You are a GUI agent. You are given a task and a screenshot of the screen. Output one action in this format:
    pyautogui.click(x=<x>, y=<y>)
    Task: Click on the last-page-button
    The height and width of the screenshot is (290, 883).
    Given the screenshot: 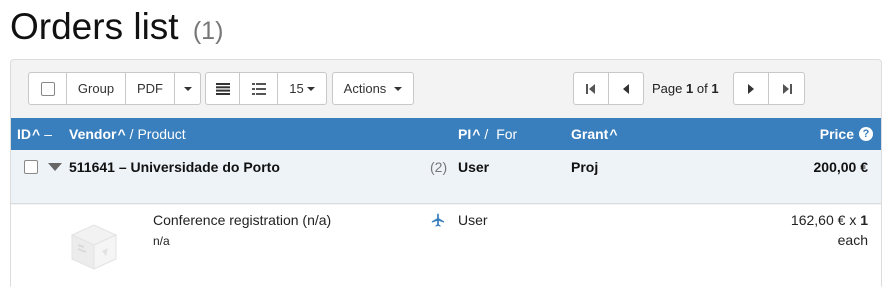 What is the action you would take?
    pyautogui.click(x=787, y=88)
    